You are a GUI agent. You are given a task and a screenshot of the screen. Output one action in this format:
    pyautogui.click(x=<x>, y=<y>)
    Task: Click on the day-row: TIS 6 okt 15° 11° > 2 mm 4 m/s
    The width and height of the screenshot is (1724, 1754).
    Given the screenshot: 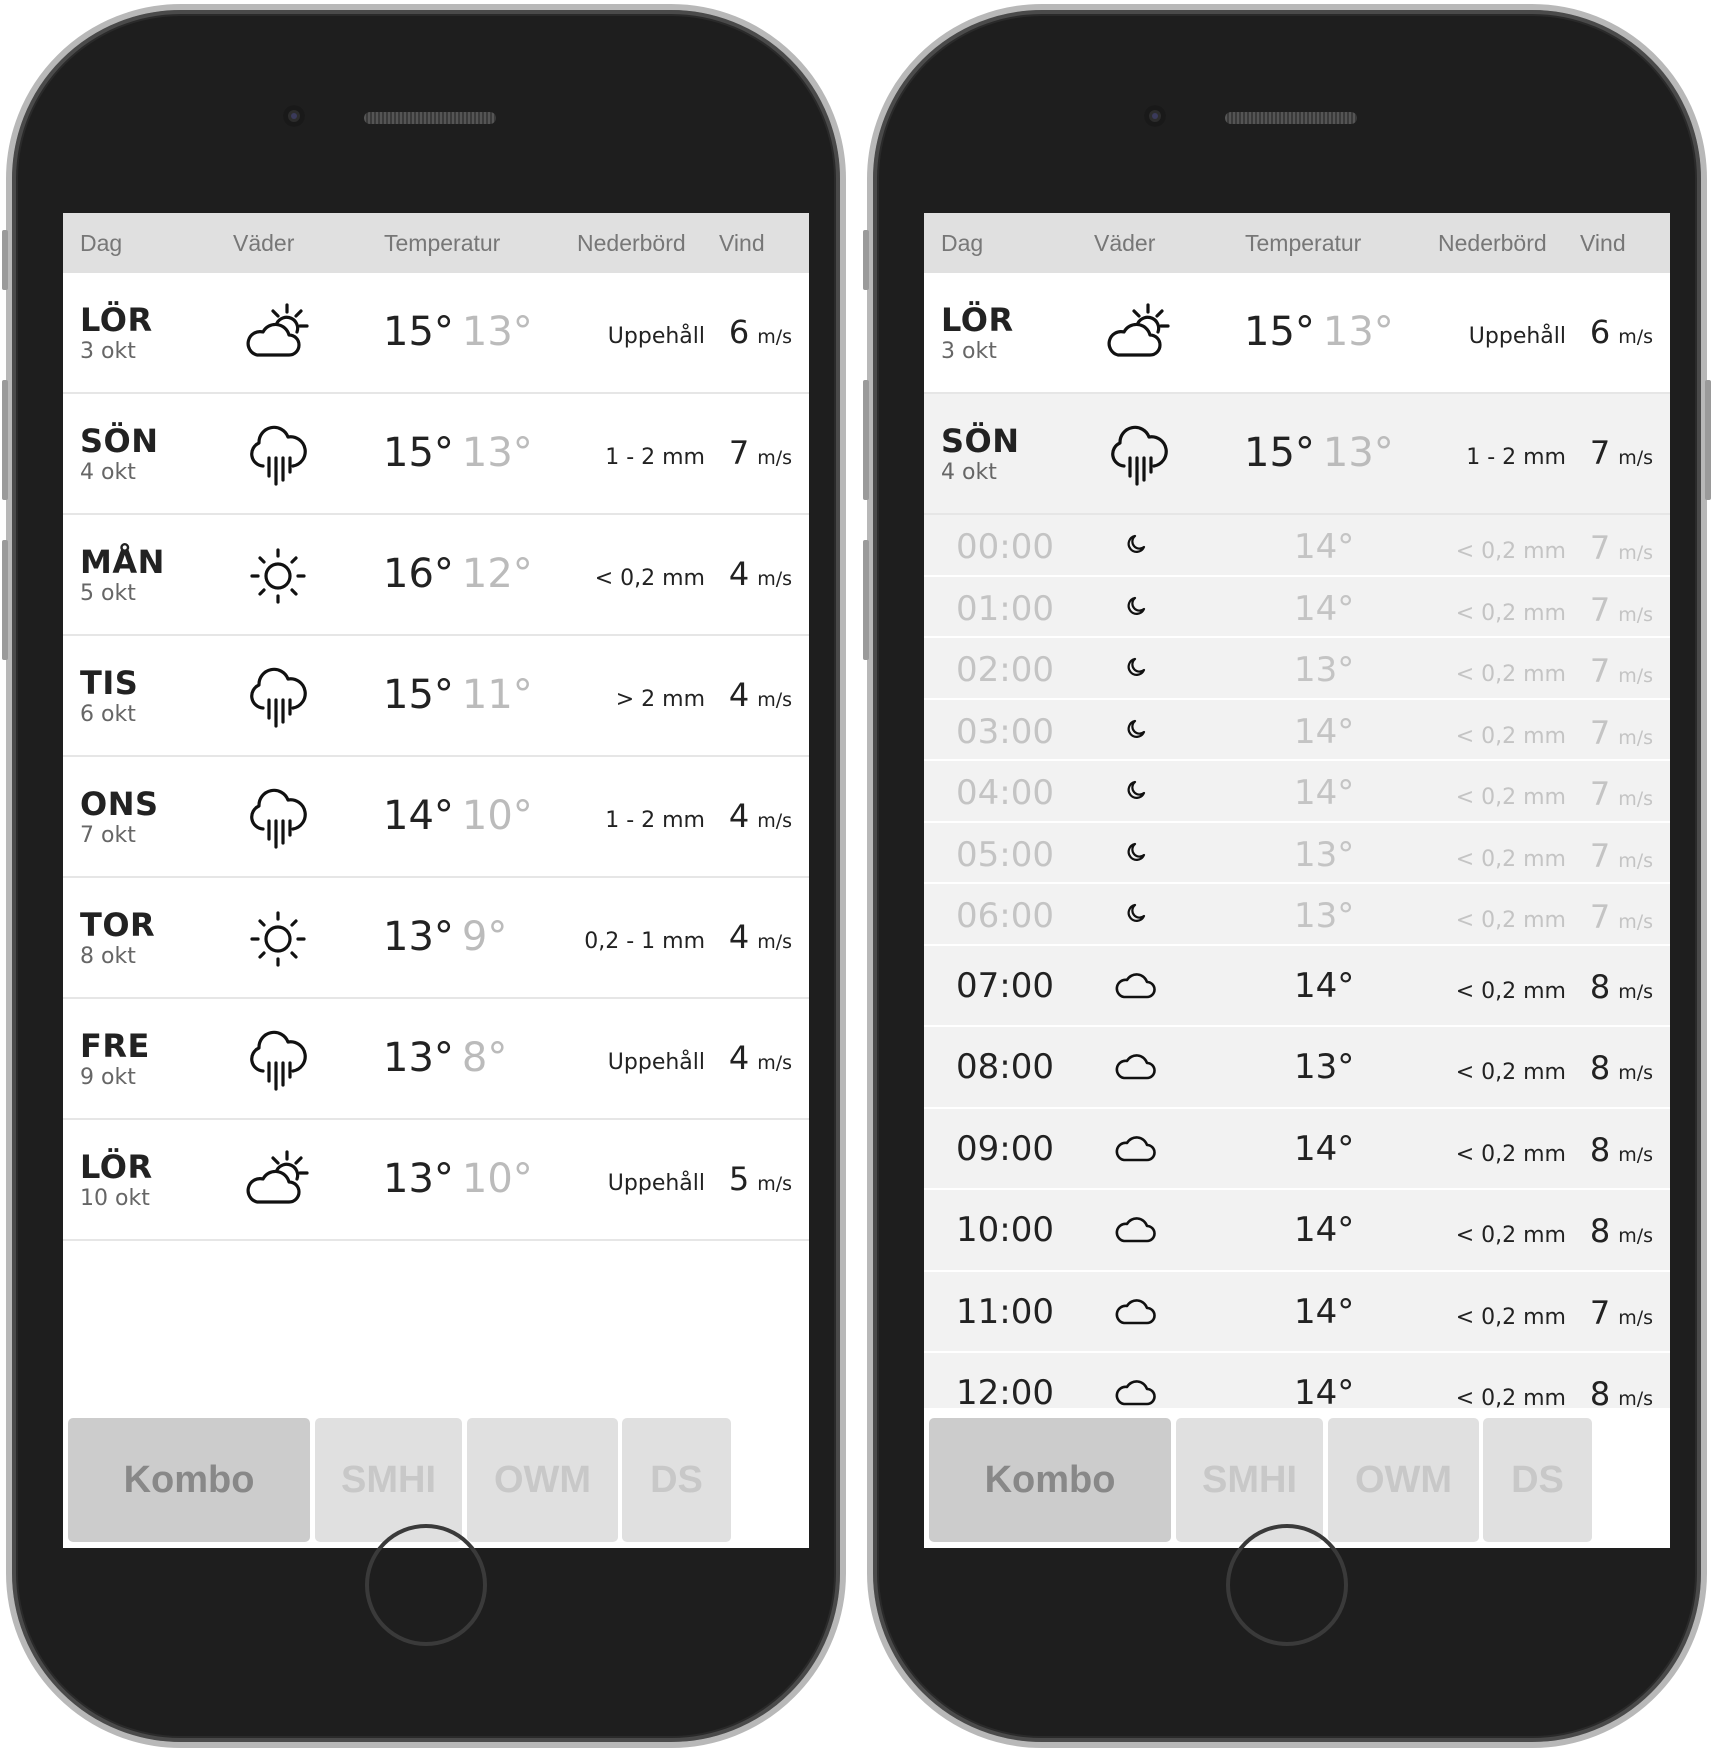 What is the action you would take?
    pyautogui.click(x=436, y=696)
    